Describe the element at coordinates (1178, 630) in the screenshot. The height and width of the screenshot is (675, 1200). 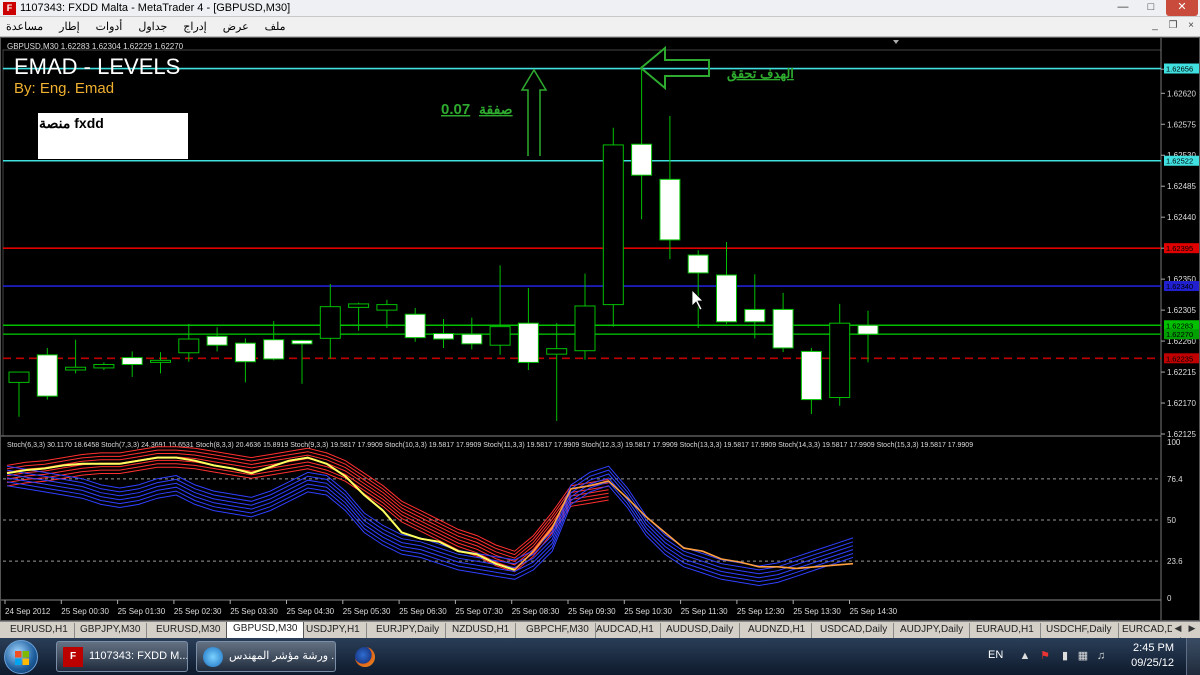
I see `tab-scroll-left-icon: ◀` at that location.